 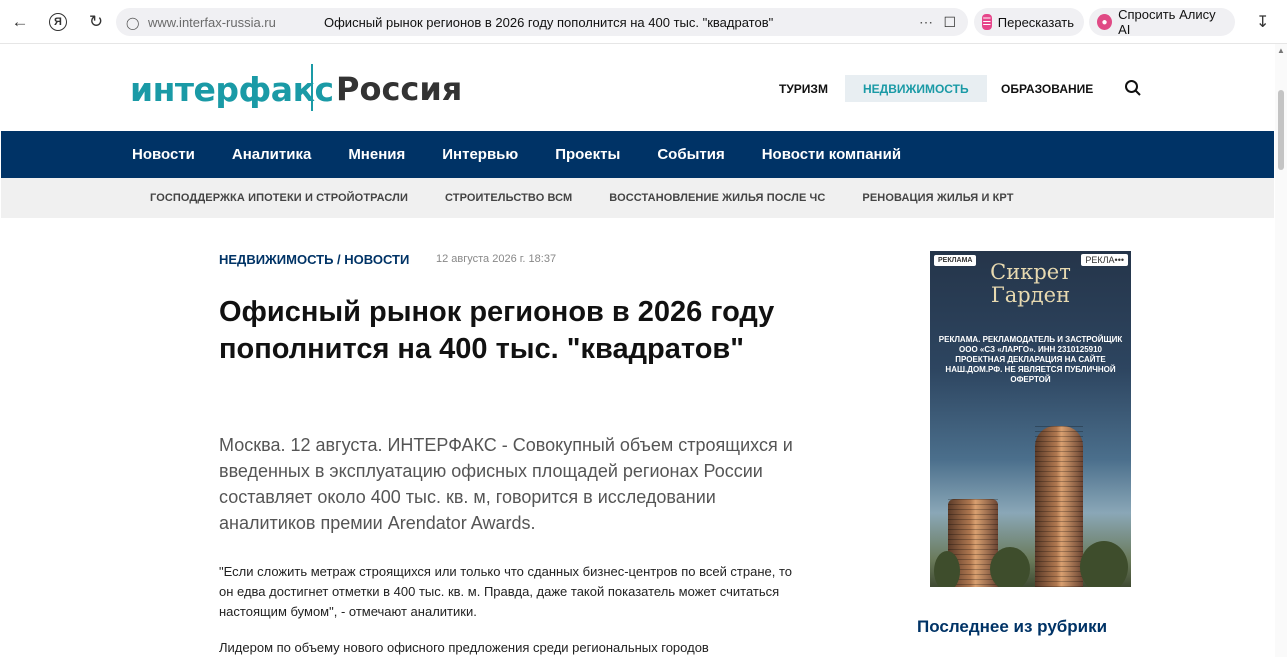 I want to click on yandex-icon: Я, so click(x=58, y=21).